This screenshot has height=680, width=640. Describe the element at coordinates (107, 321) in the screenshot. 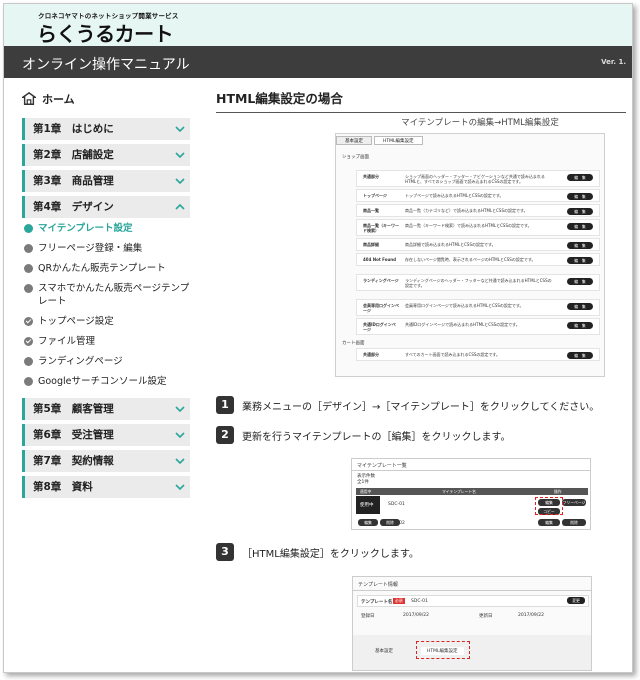

I see `sidebar-subitem: トップページ設定` at that location.